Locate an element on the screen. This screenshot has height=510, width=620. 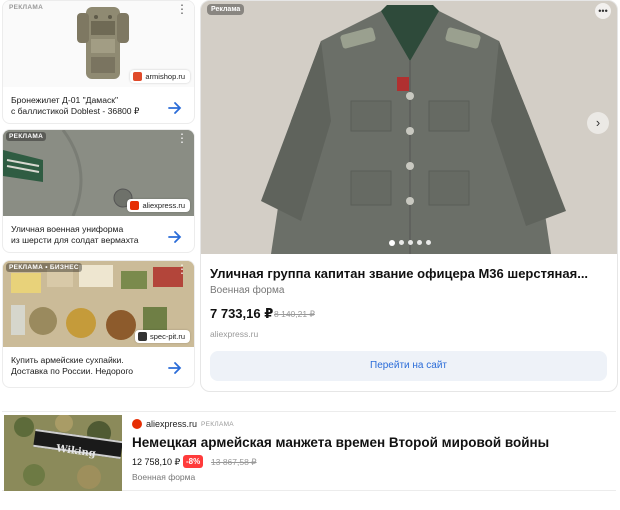
card-title-line1: Купить армейские сухпайки. is located at coordinates (67, 360).